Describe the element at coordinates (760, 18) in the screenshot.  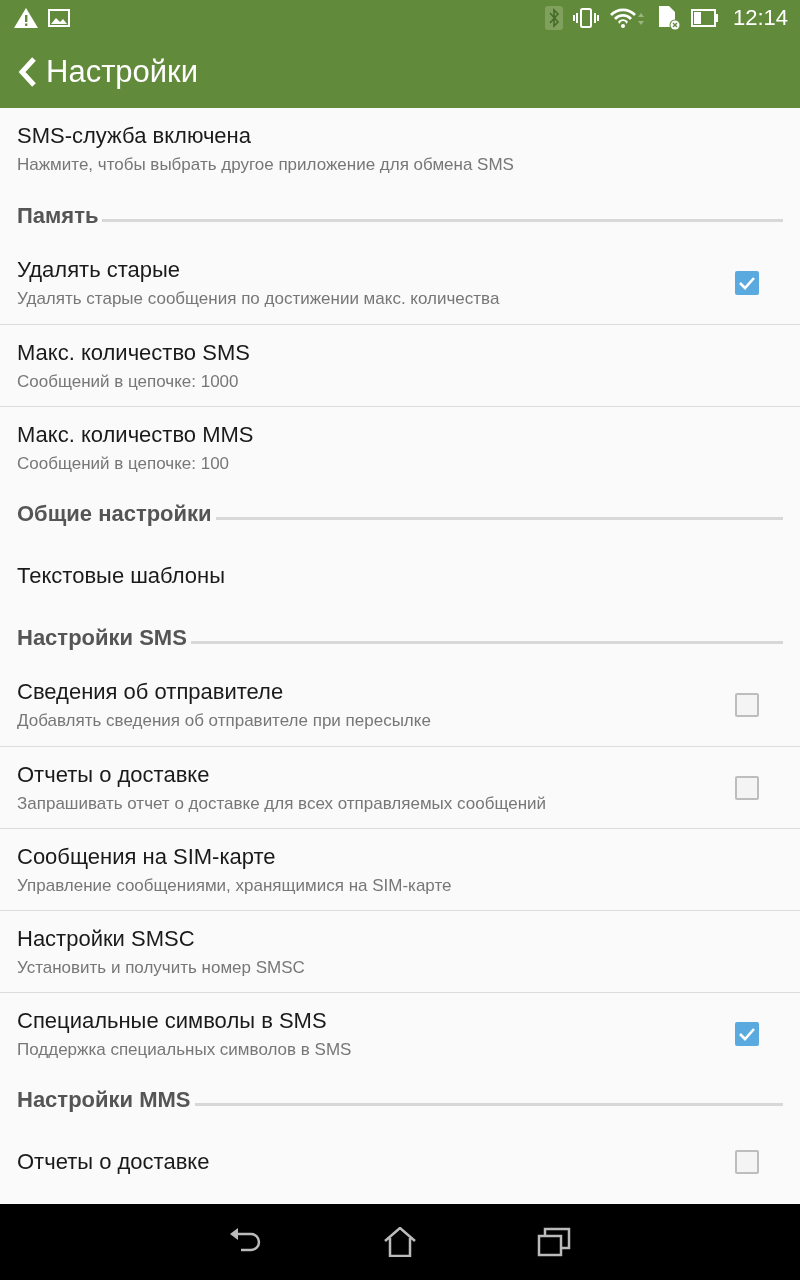
I see `clock: 12:14` at that location.